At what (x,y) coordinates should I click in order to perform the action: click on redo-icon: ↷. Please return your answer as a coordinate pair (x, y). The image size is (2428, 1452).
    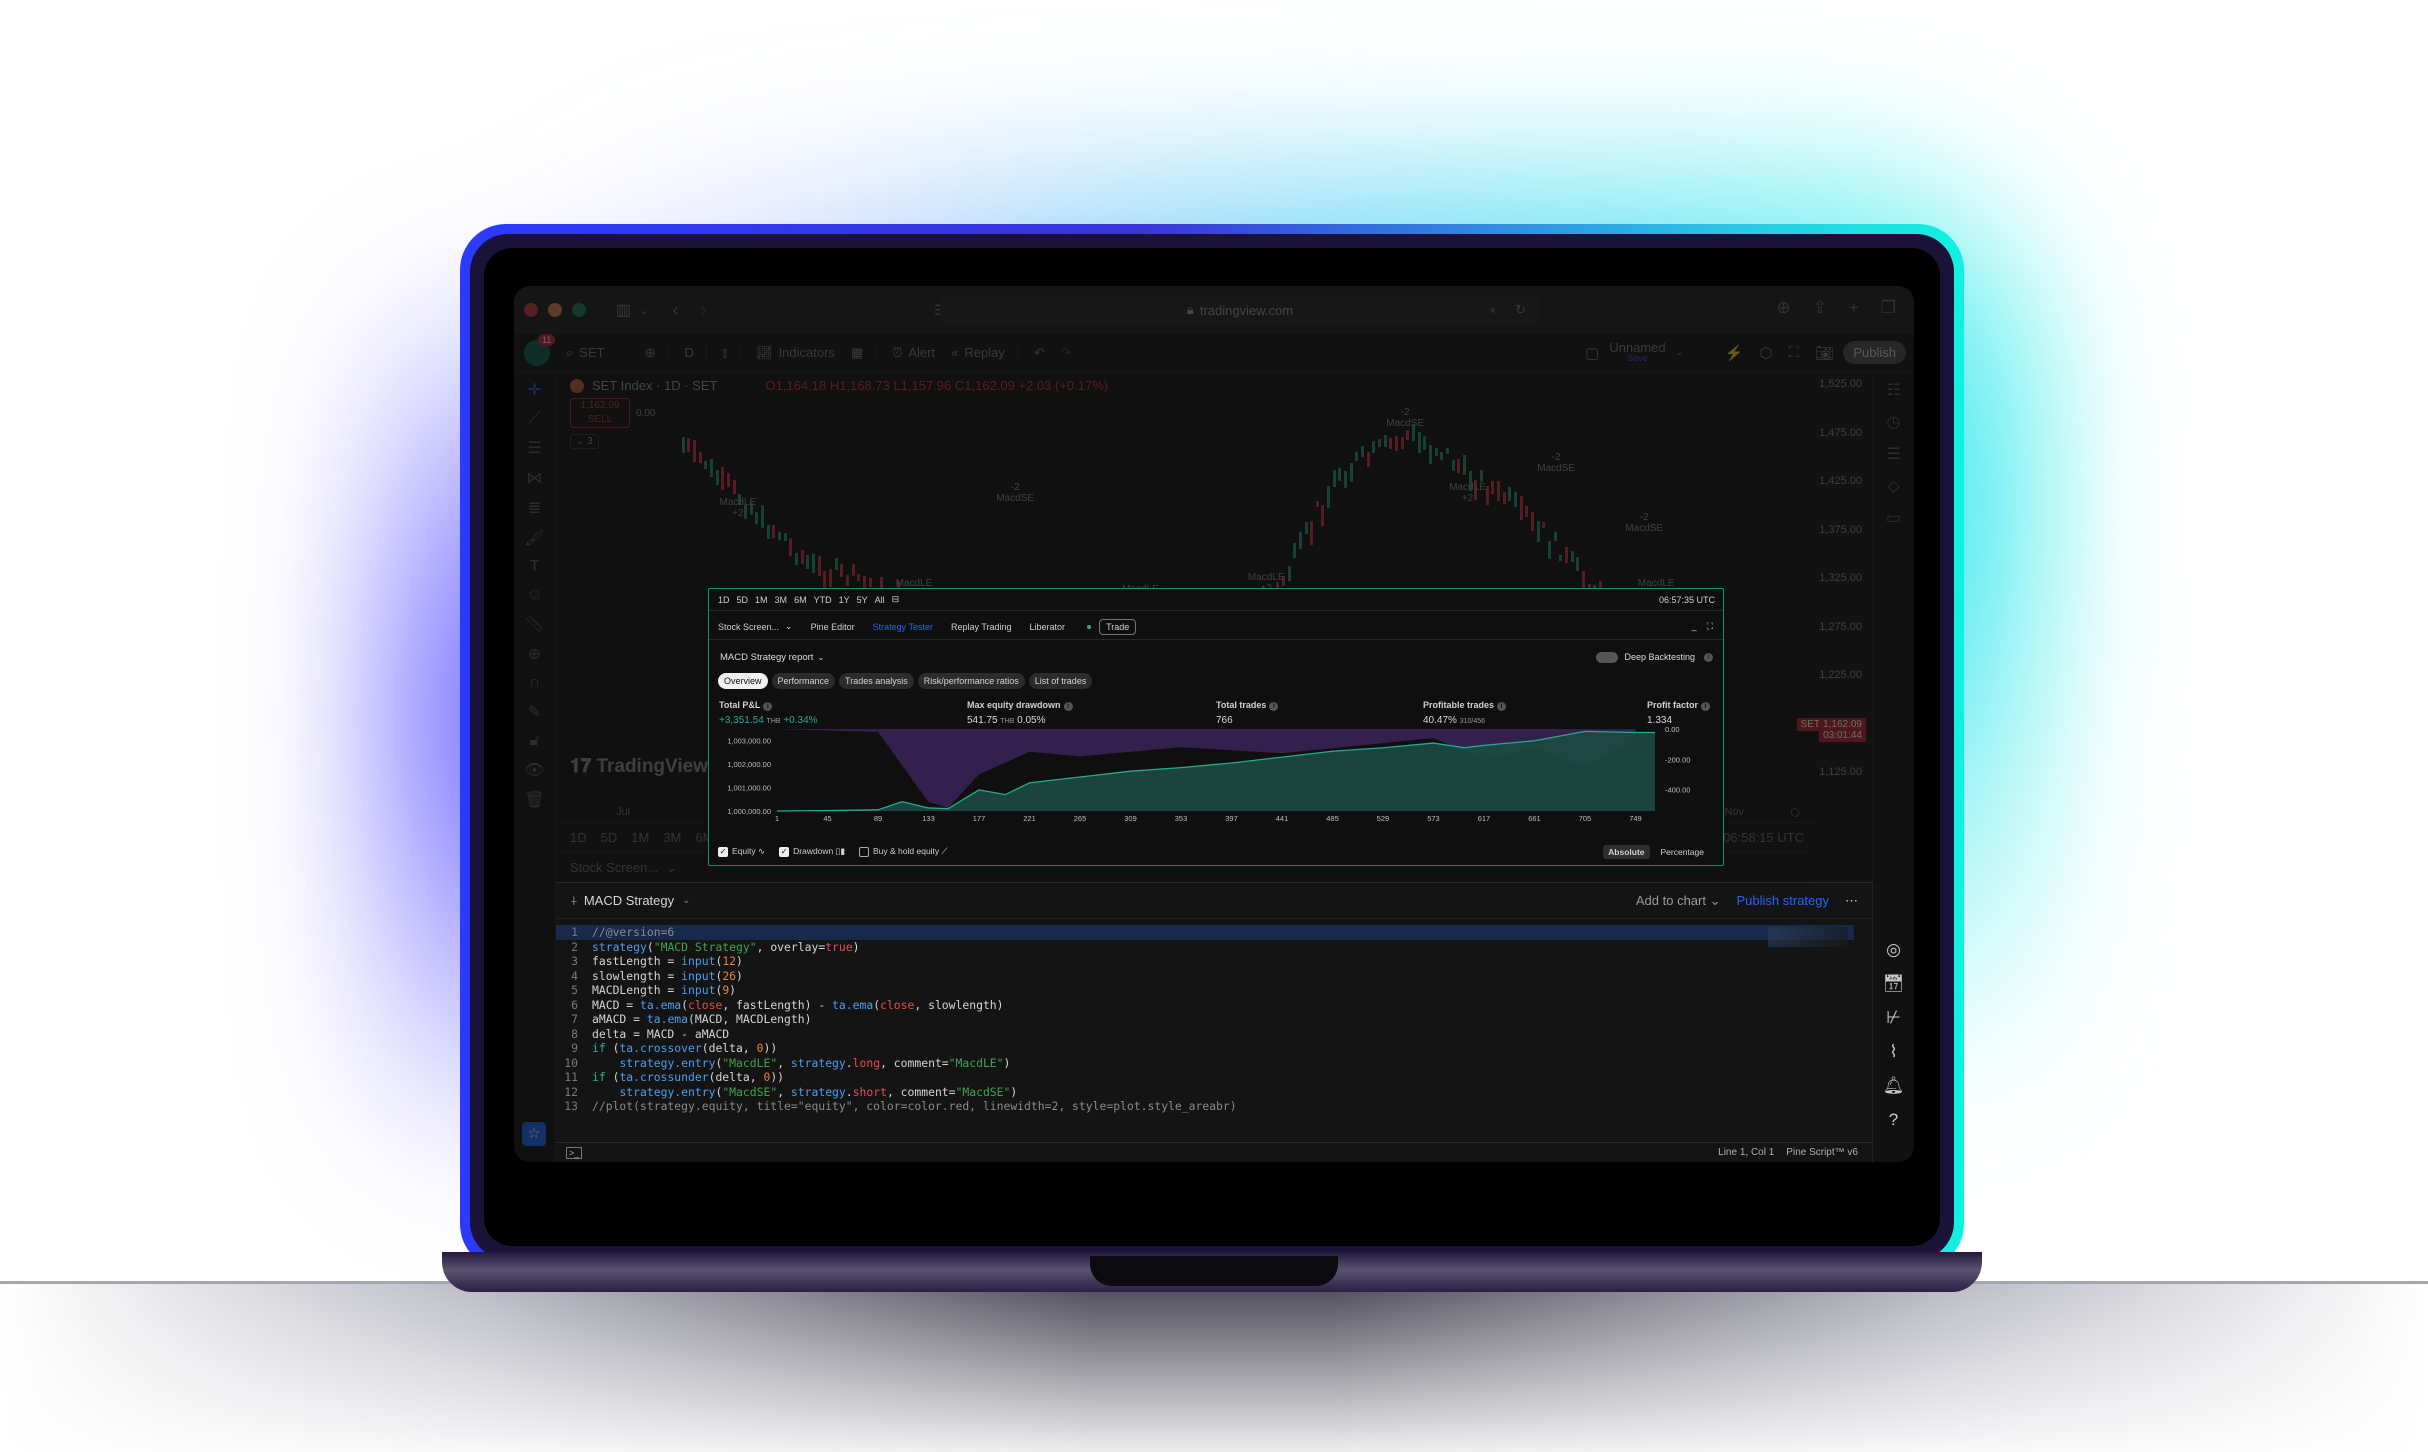
    Looking at the image, I should click on (1066, 353).